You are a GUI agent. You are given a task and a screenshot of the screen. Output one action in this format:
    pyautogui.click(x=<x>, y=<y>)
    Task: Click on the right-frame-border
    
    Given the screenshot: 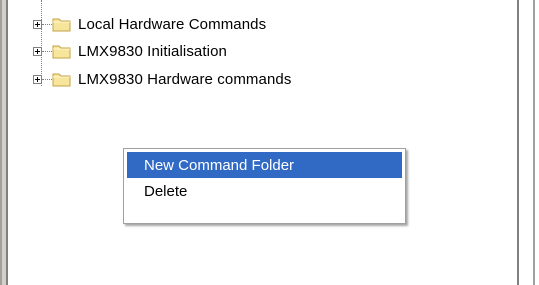 What is the action you would take?
    pyautogui.click(x=534, y=142)
    